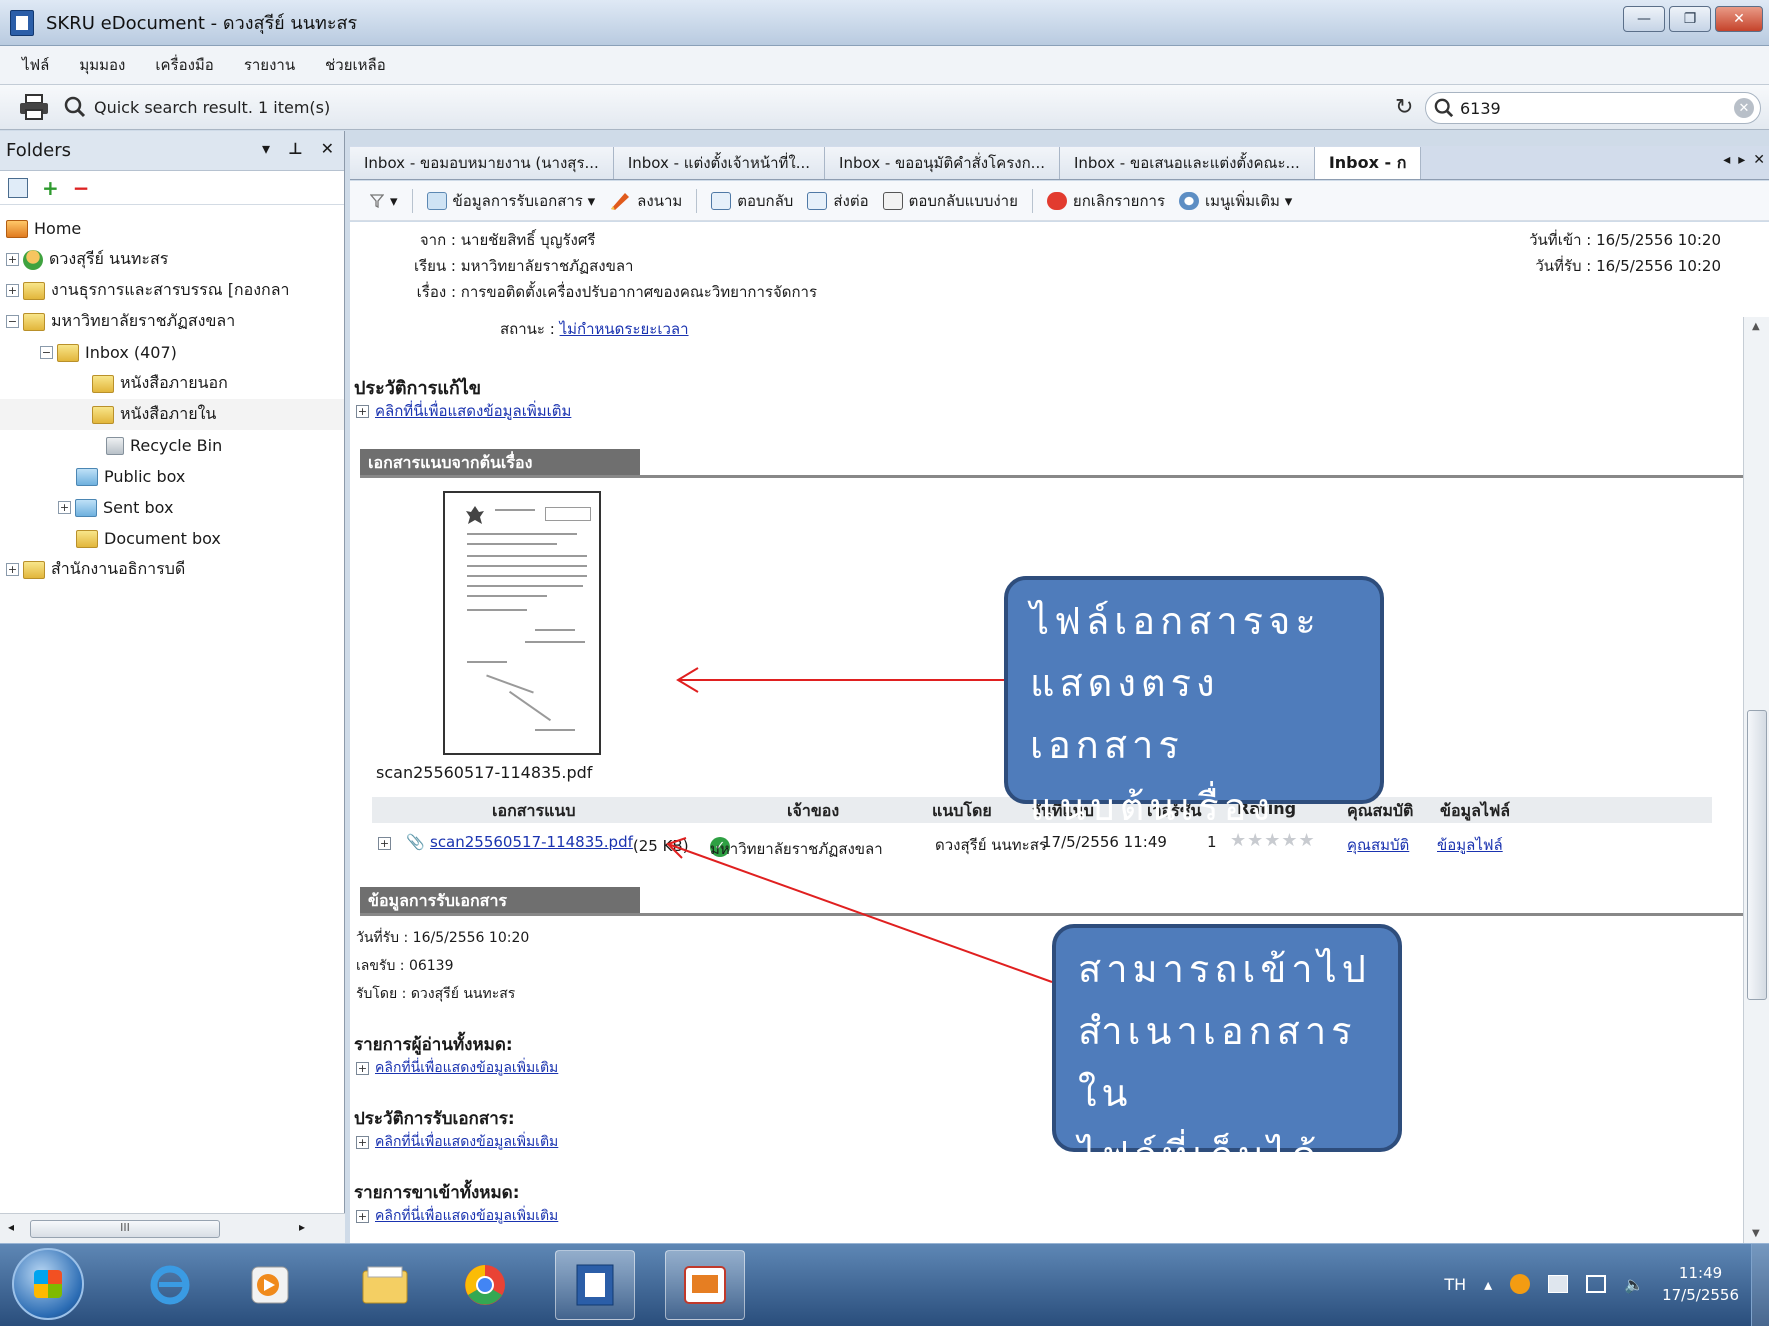 The height and width of the screenshot is (1326, 1769). Describe the element at coordinates (295, 148) in the screenshot. I see `pin-icon: ⊥` at that location.